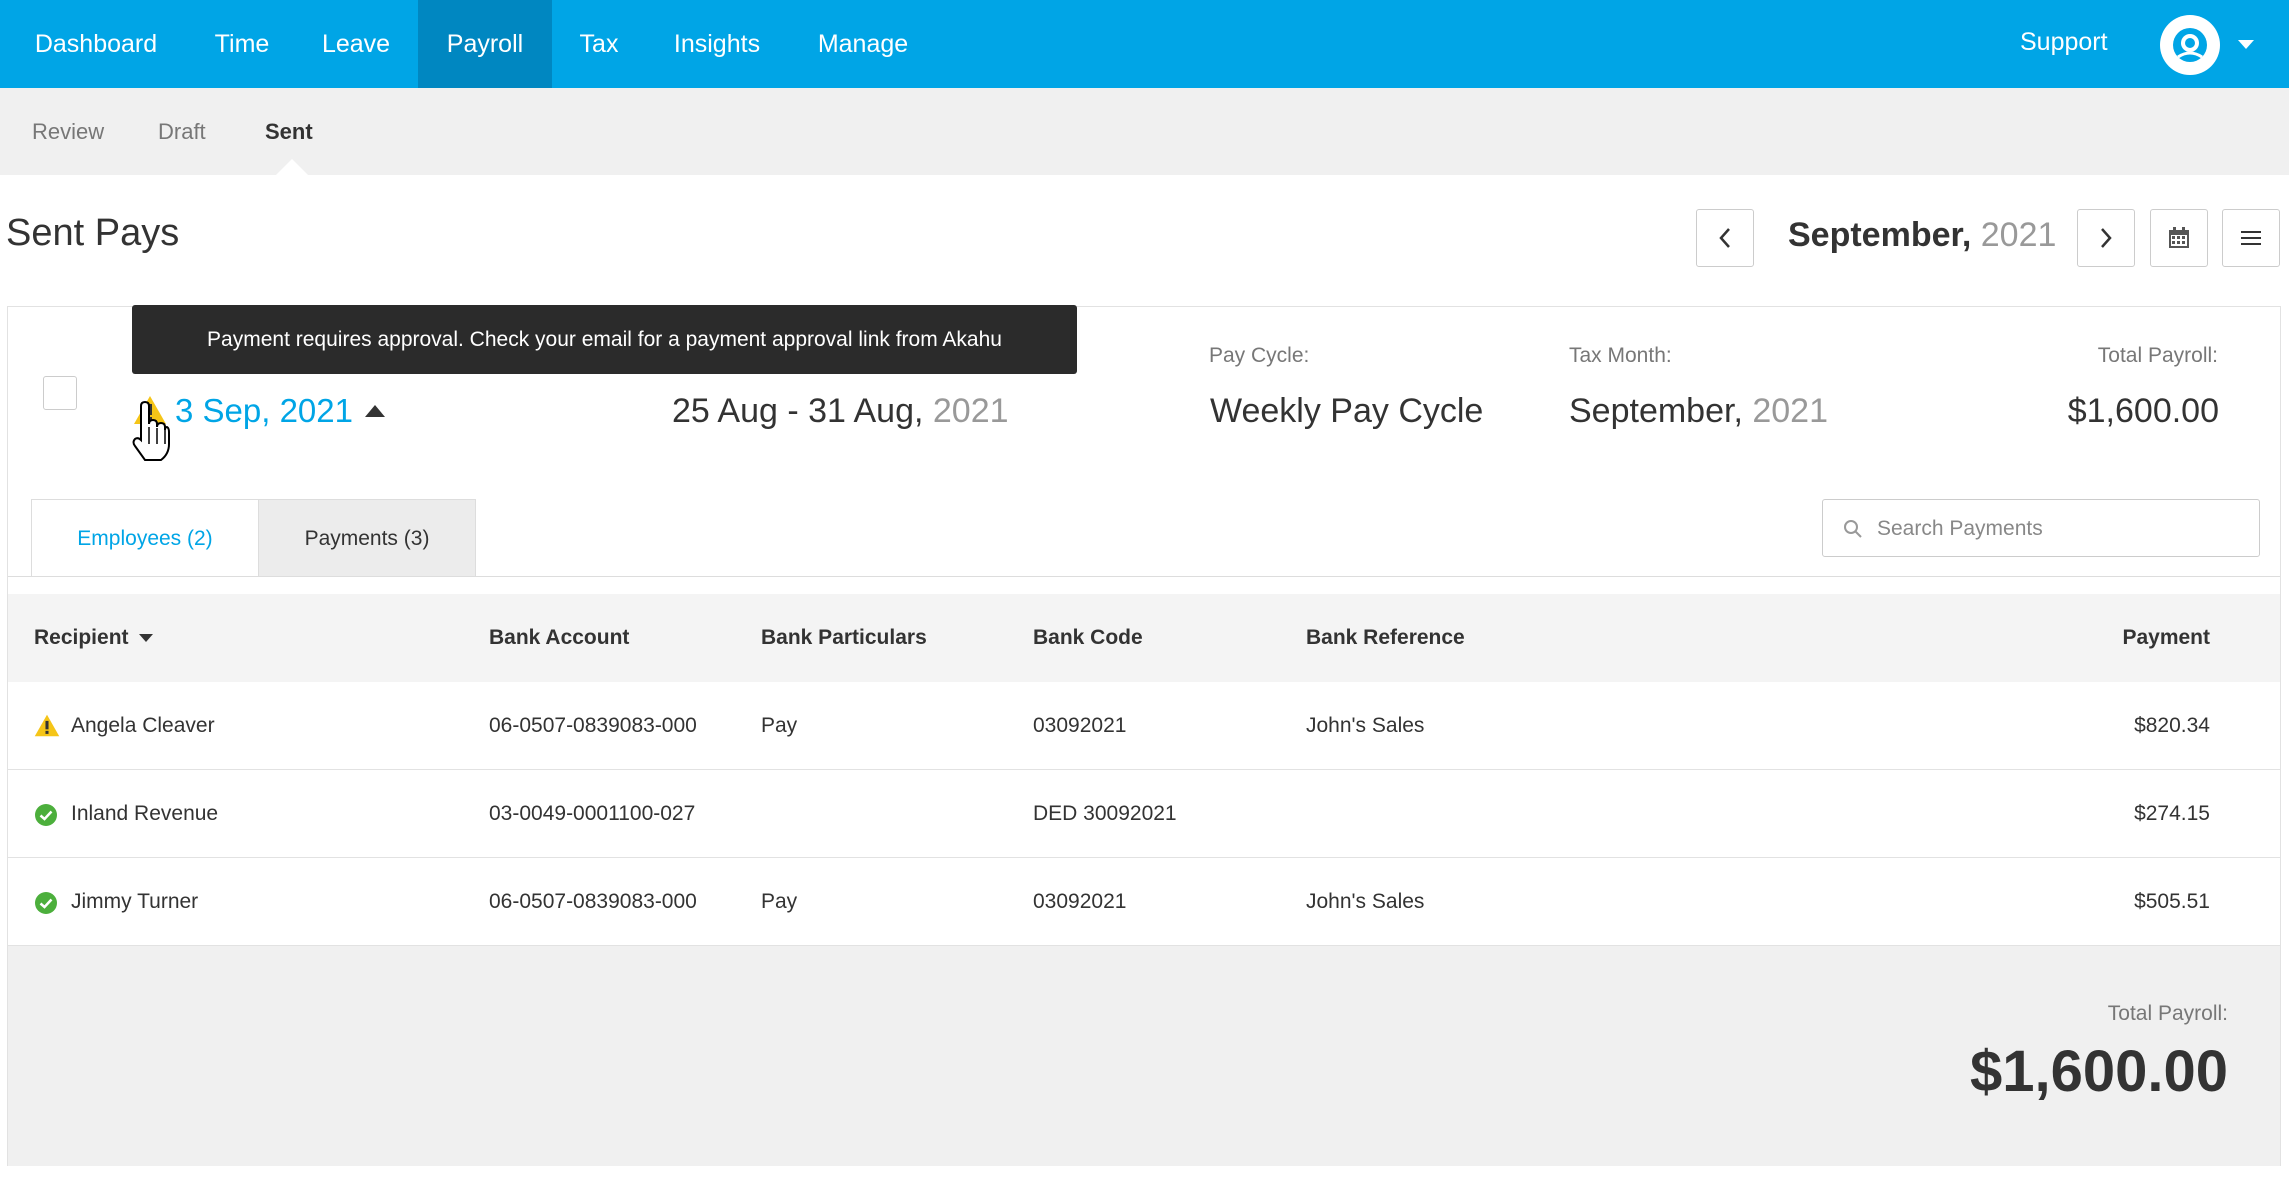  I want to click on subnav-review: Review, so click(68, 131).